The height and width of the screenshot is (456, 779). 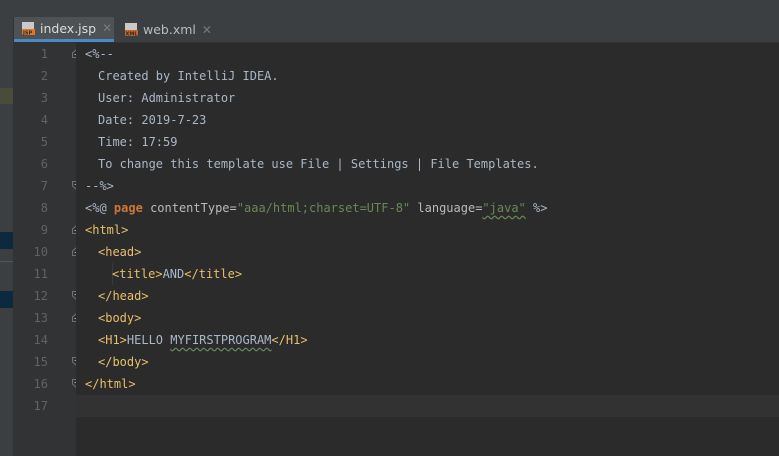 What do you see at coordinates (396, 30) in the screenshot?
I see `editor-tab-bar: JSP index.jsp ✕ XML web.xml ✕` at bounding box center [396, 30].